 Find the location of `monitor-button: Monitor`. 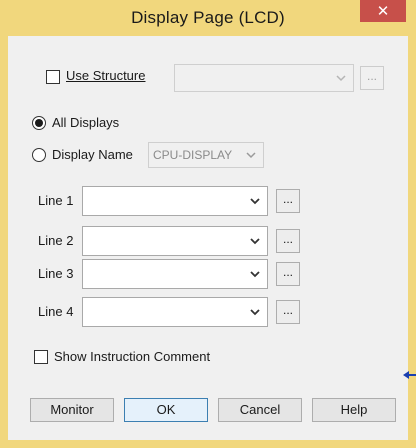

monitor-button: Monitor is located at coordinates (72, 410).